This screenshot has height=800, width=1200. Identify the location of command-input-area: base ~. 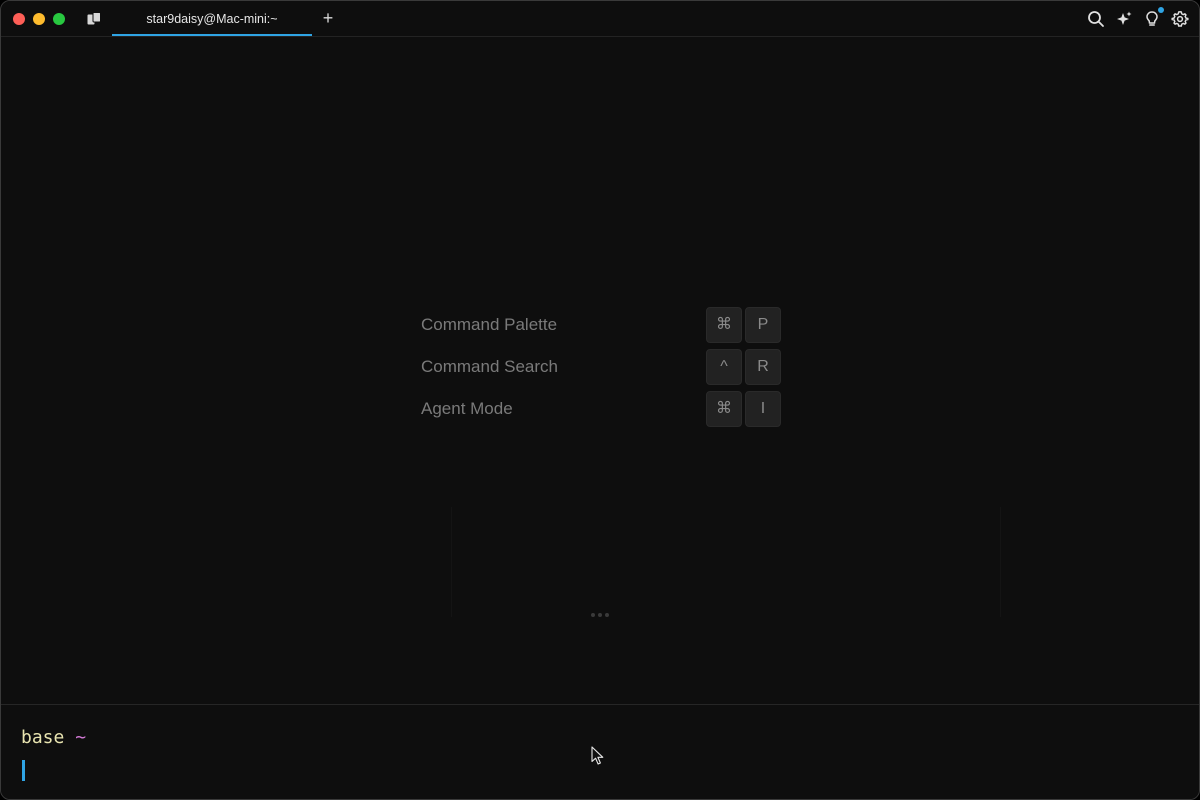
(600, 751).